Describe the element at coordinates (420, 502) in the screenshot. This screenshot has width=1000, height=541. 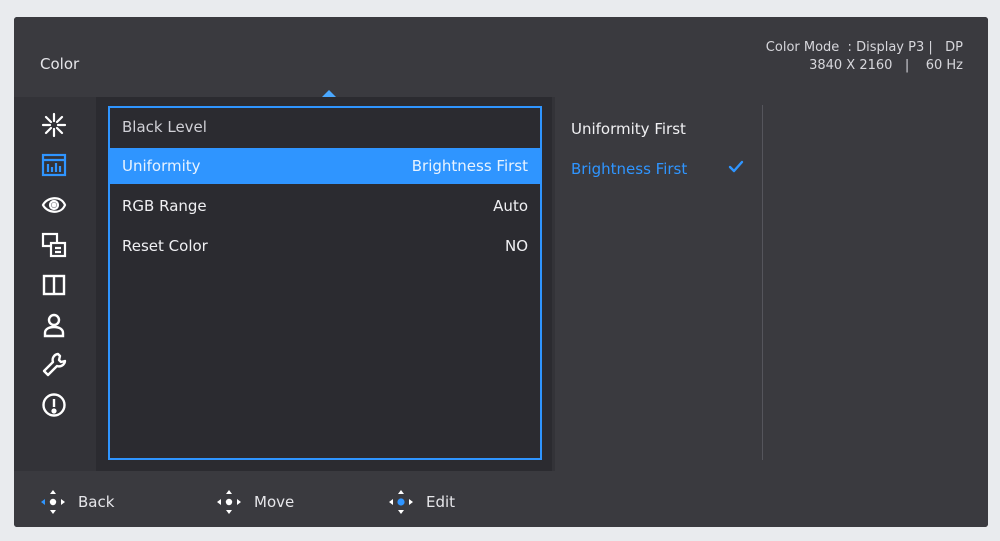
I see `edit-button: Edit` at that location.